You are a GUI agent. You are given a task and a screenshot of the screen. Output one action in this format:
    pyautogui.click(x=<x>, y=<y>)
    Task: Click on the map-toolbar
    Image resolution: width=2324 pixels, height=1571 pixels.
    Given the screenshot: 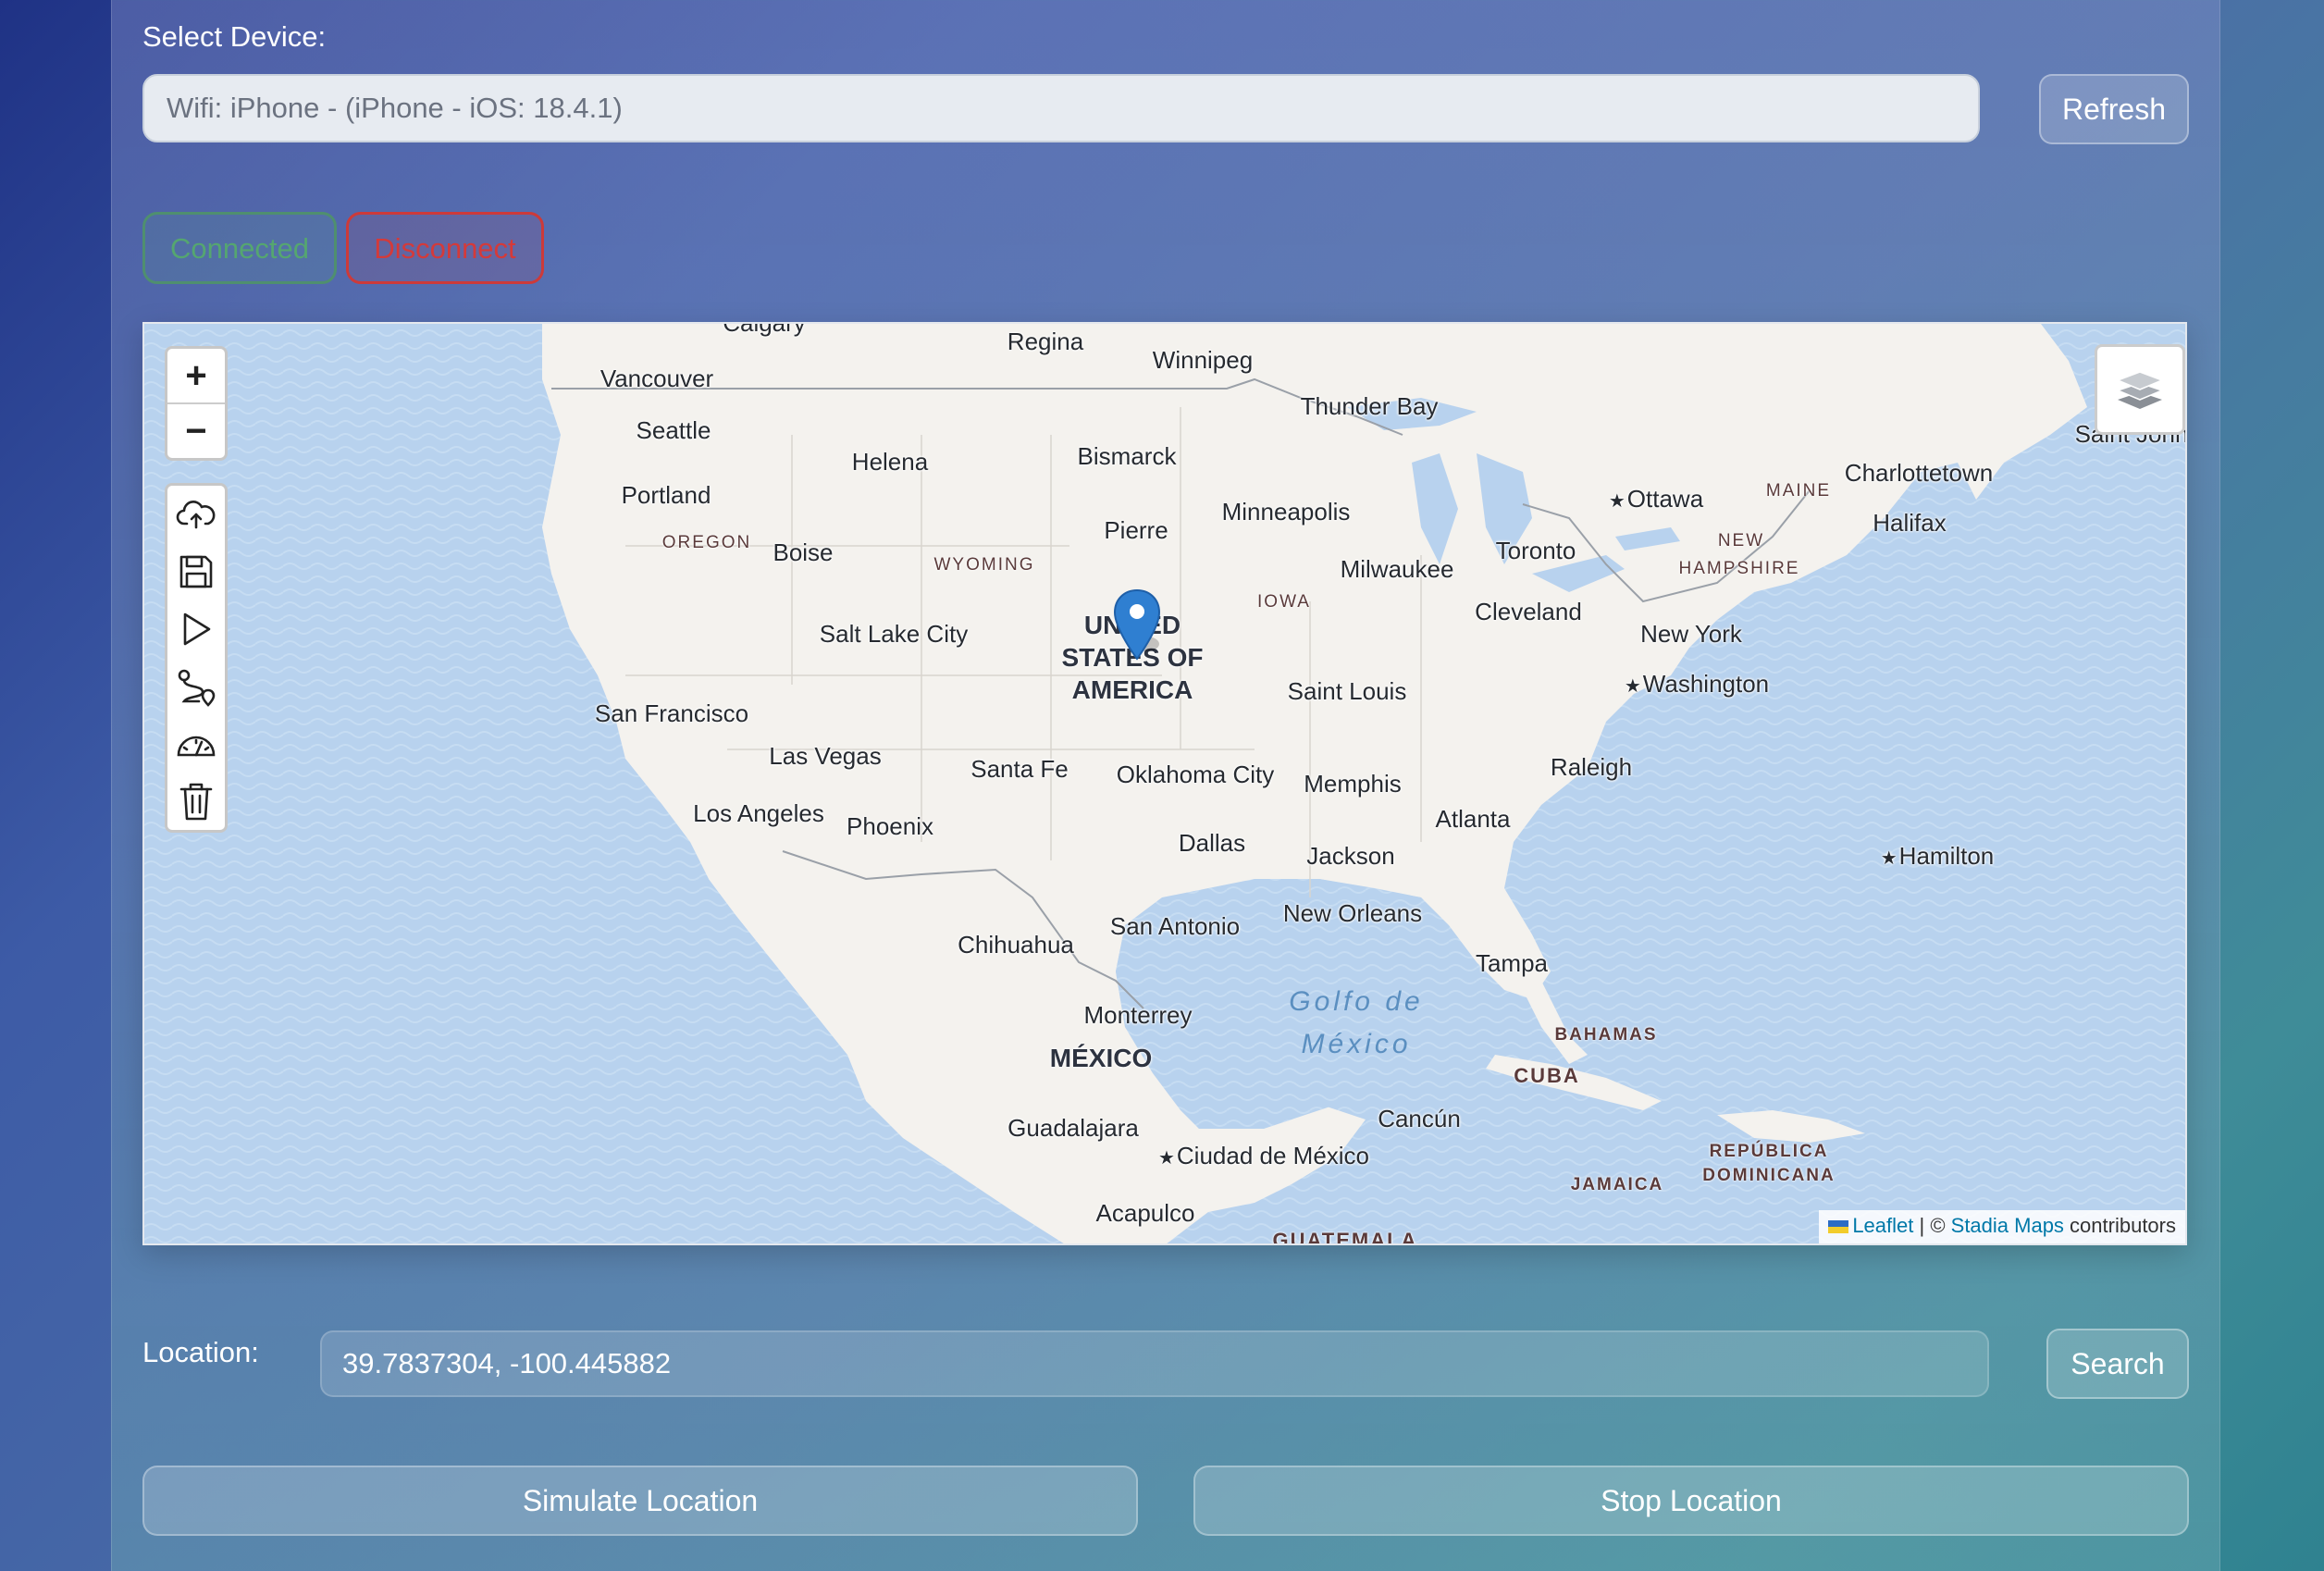 What is the action you would take?
    pyautogui.click(x=196, y=658)
    